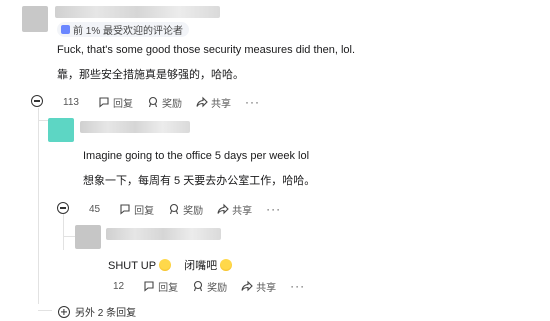  Describe the element at coordinates (201, 266) in the screenshot. I see `comment-text-zh: 闭嘴吧` at that location.